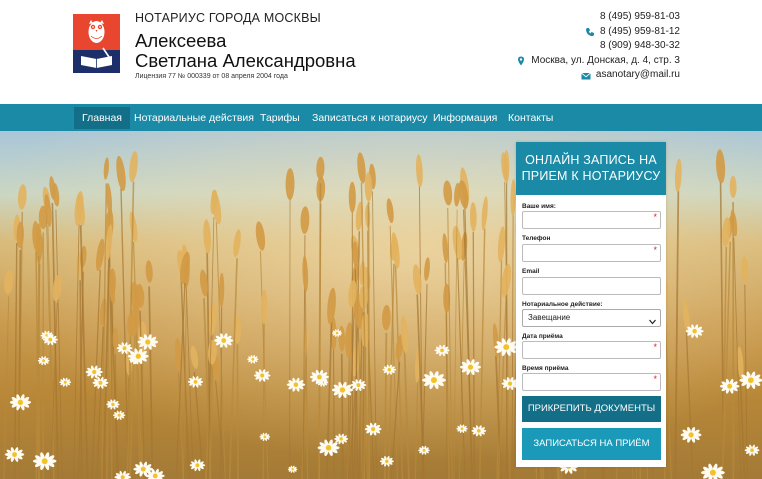 Image resolution: width=762 pixels, height=479 pixels. I want to click on email-line: asanotary@mail.ru, so click(598, 75).